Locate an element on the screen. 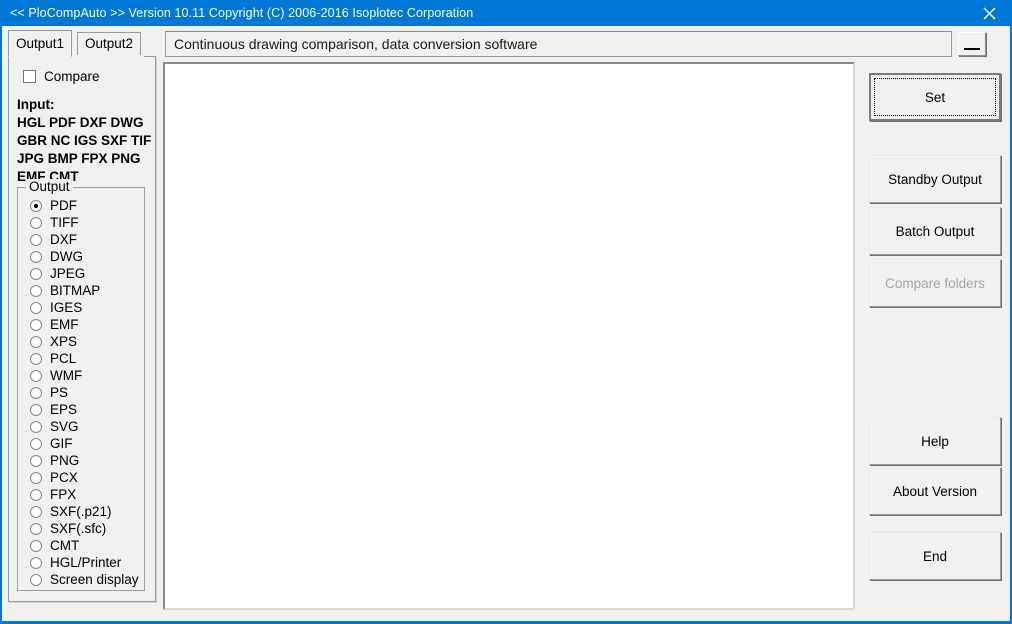 This screenshot has height=624, width=1012. radio-label: Screen display is located at coordinates (94, 579).